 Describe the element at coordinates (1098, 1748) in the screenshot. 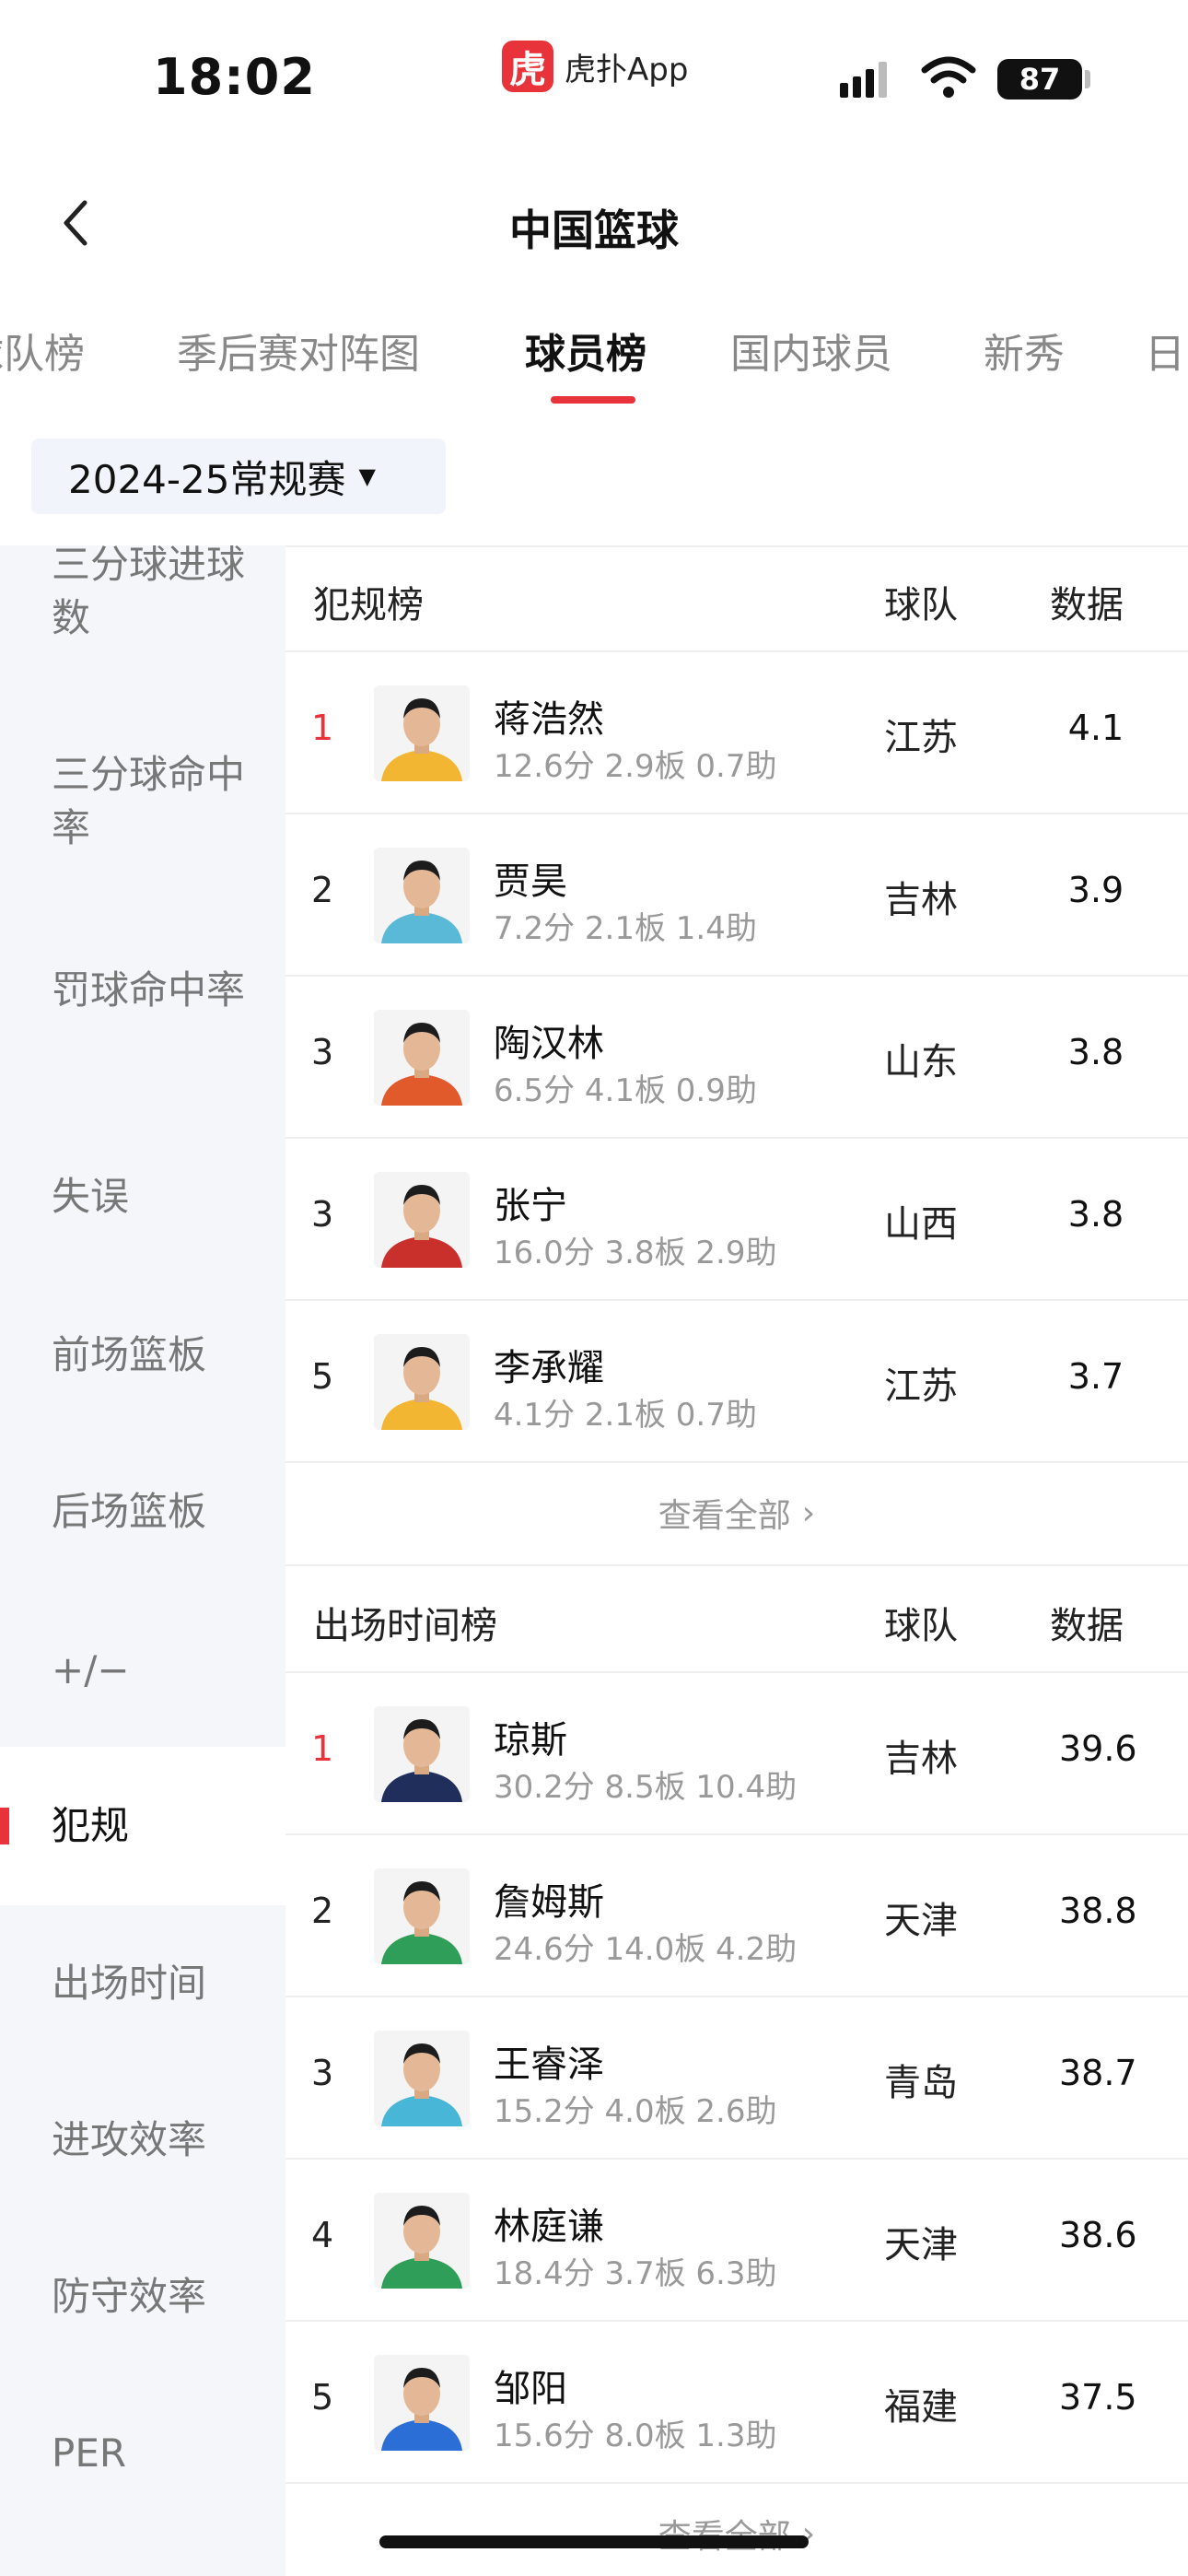

I see `player-stat-value: 39.6` at that location.